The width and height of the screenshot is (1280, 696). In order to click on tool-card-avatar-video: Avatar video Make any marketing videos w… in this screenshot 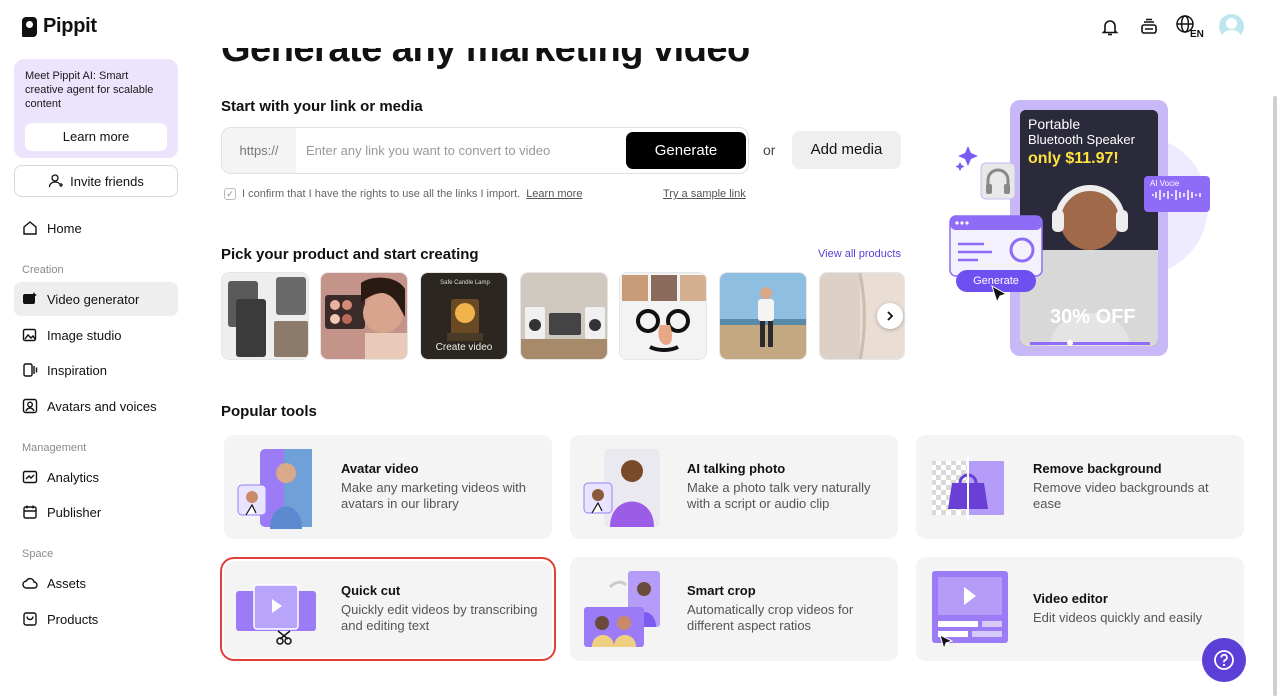, I will do `click(388, 487)`.